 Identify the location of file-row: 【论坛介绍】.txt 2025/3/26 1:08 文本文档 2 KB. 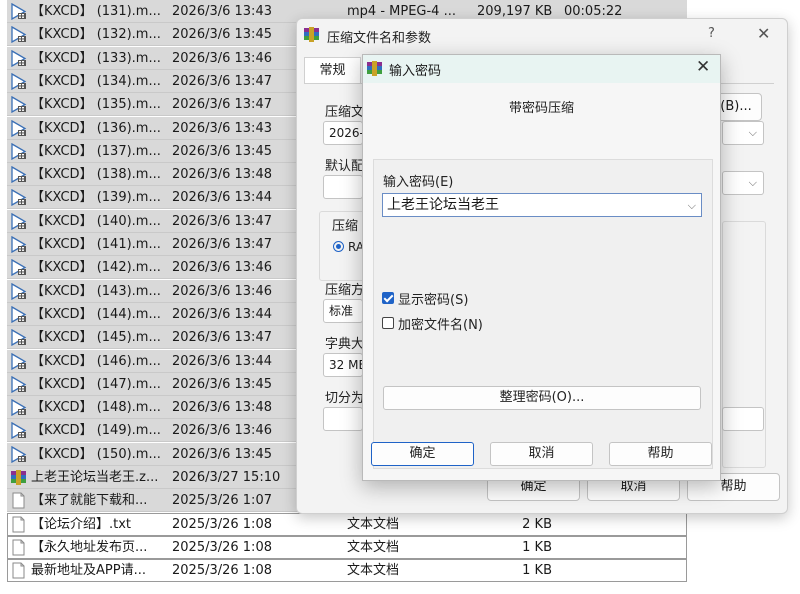
(347, 524).